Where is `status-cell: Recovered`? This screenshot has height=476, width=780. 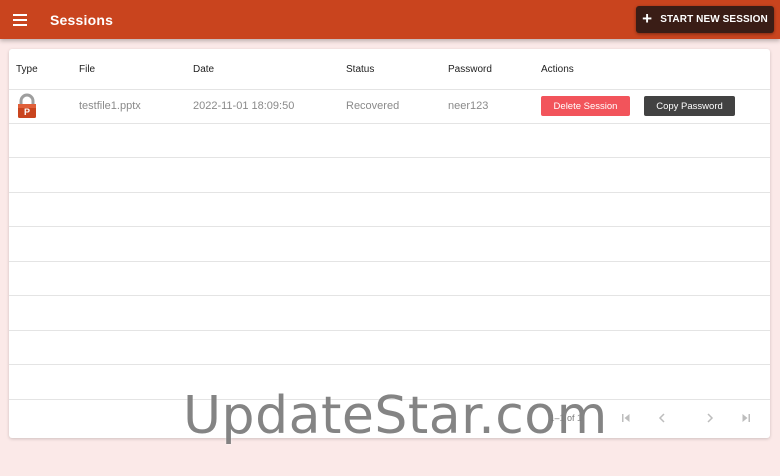
status-cell: Recovered is located at coordinates (397, 106).